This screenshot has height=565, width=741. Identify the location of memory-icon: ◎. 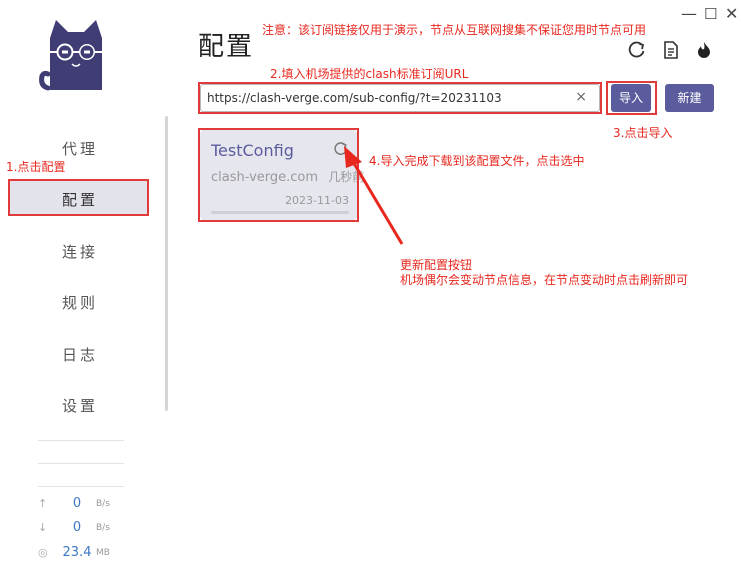
(43, 552).